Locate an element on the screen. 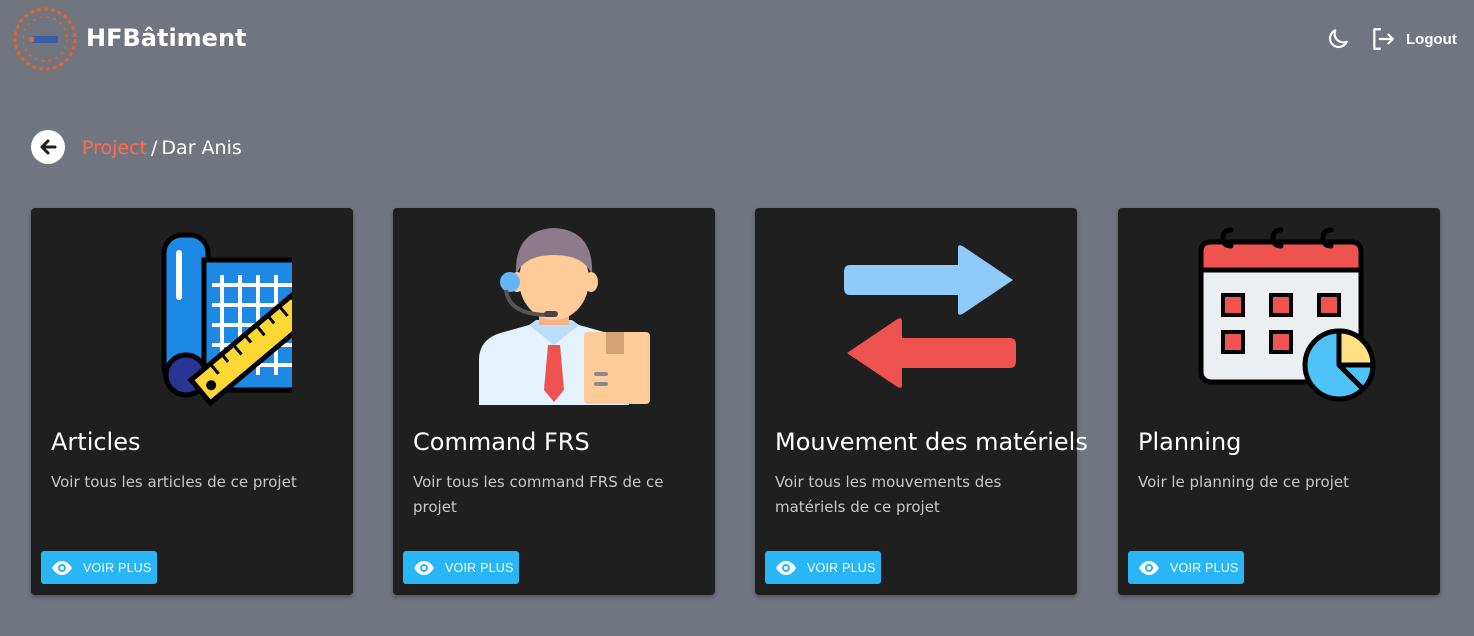  brand-logo is located at coordinates (45, 39).